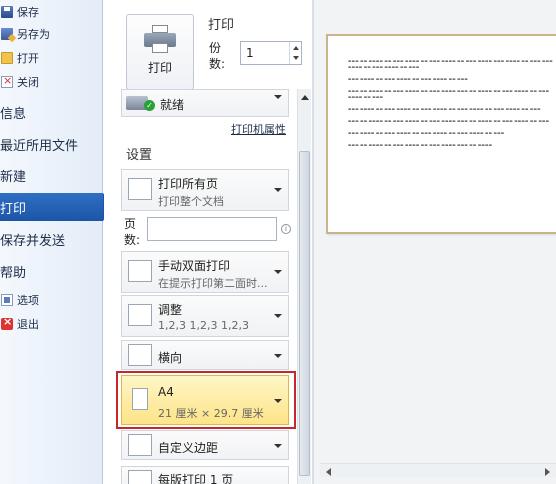 This screenshot has width=556, height=484. What do you see at coordinates (188, 184) in the screenshot?
I see `print-range-line1: 打印所有页` at bounding box center [188, 184].